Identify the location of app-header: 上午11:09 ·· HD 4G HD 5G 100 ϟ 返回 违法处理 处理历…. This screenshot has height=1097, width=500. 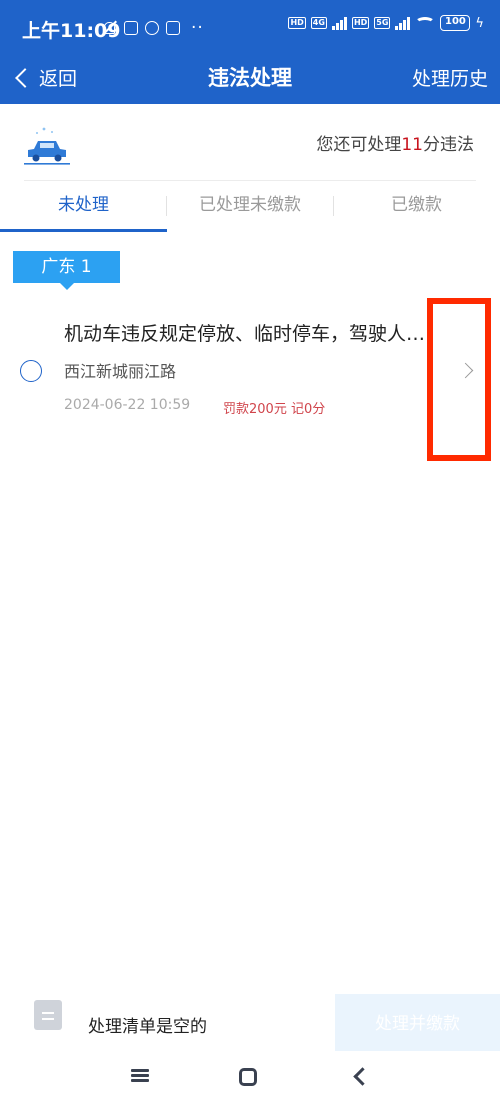
(250, 52).